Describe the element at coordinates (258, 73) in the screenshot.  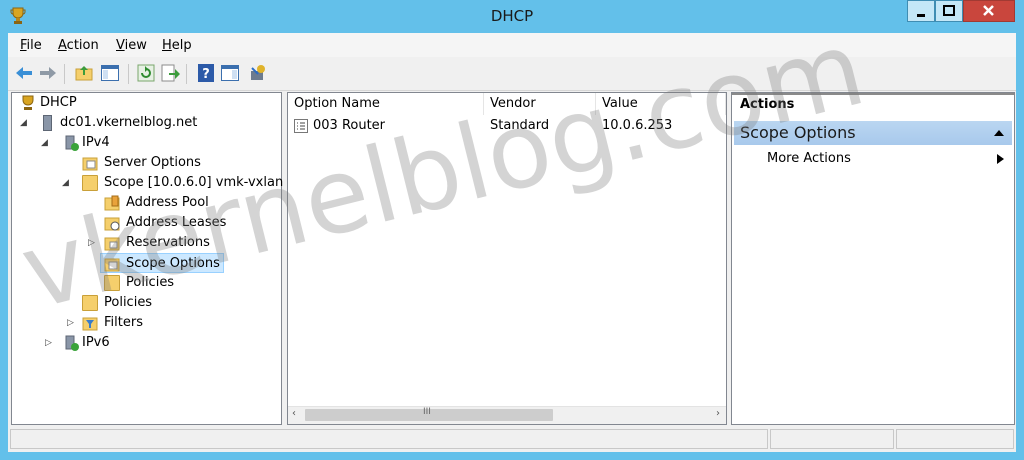
I see `dhcp-tools-icon` at that location.